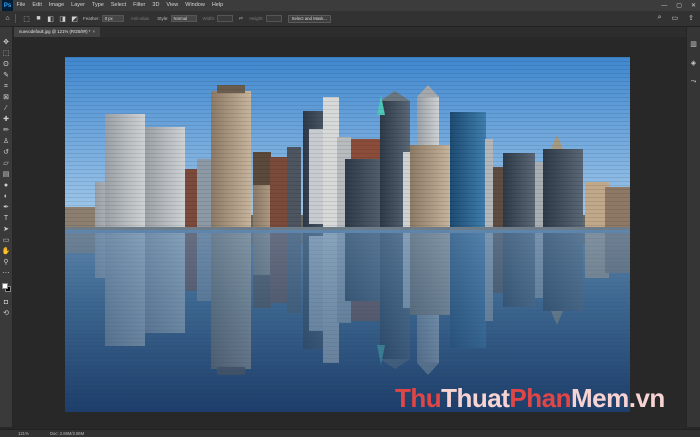  Describe the element at coordinates (67, 433) in the screenshot. I see `document-size: Doc: 2.86M/2.86M` at that location.